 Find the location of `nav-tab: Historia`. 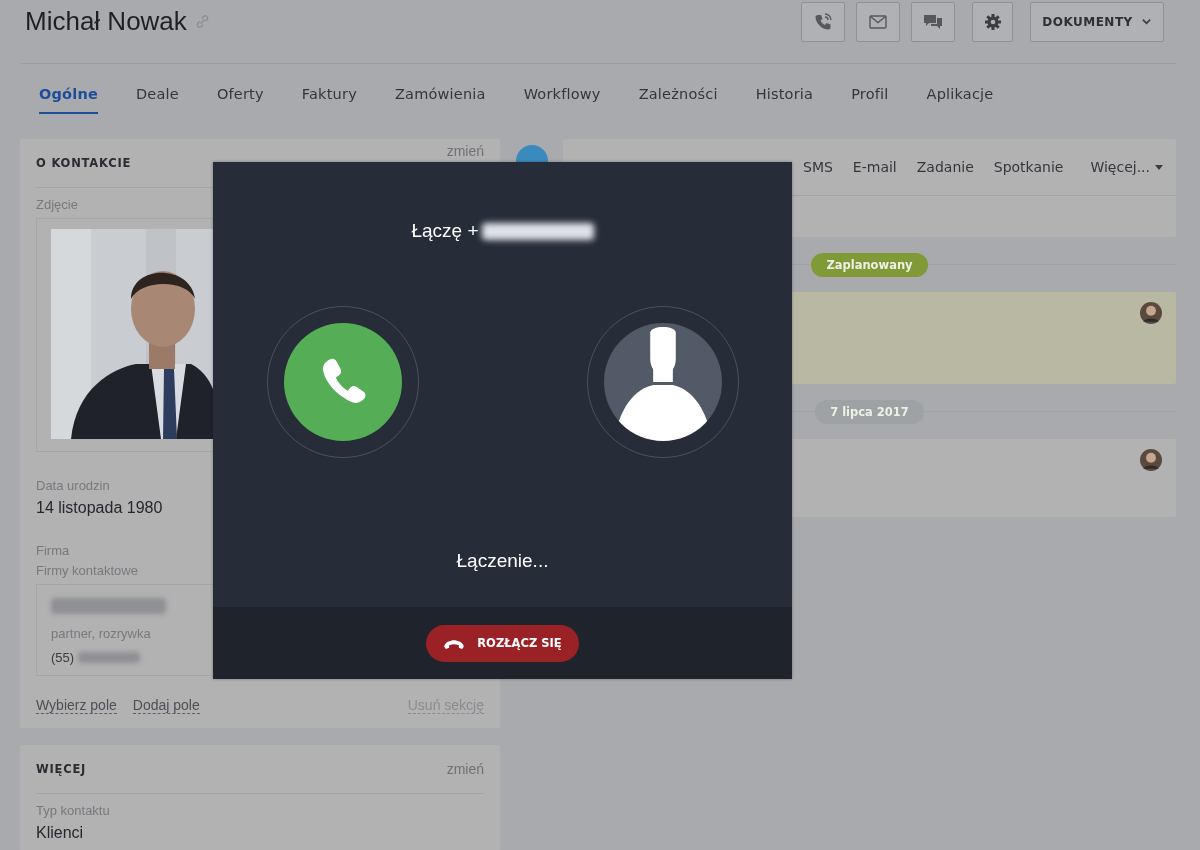

nav-tab: Historia is located at coordinates (784, 99).